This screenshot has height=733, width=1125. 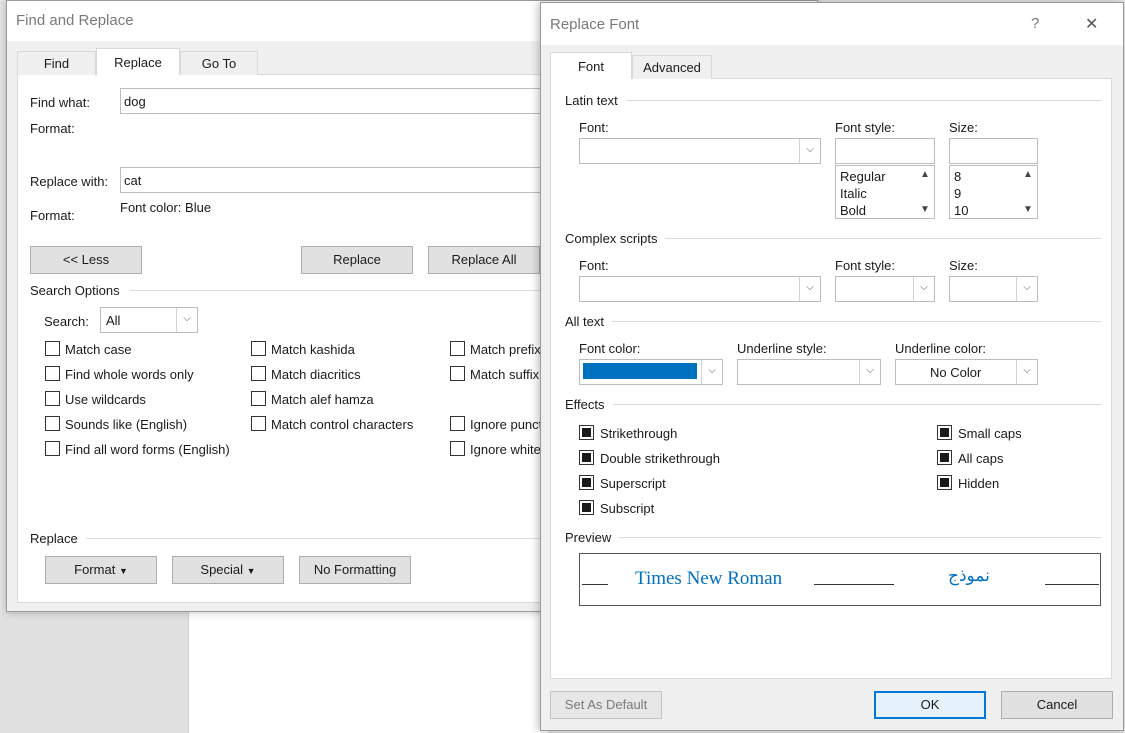 I want to click on special-button: Special ▼, so click(x=228, y=570).